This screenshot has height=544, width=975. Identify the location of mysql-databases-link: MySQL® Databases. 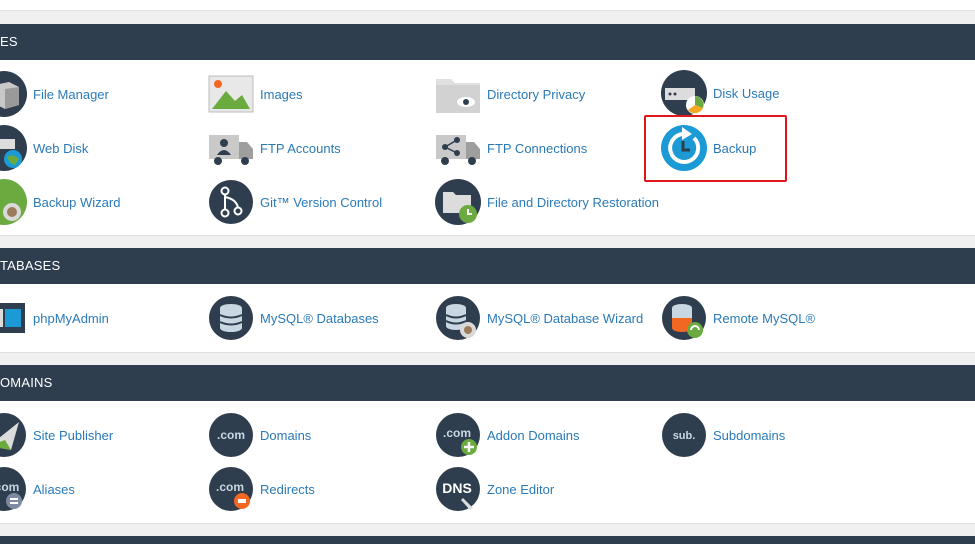
(293, 318).